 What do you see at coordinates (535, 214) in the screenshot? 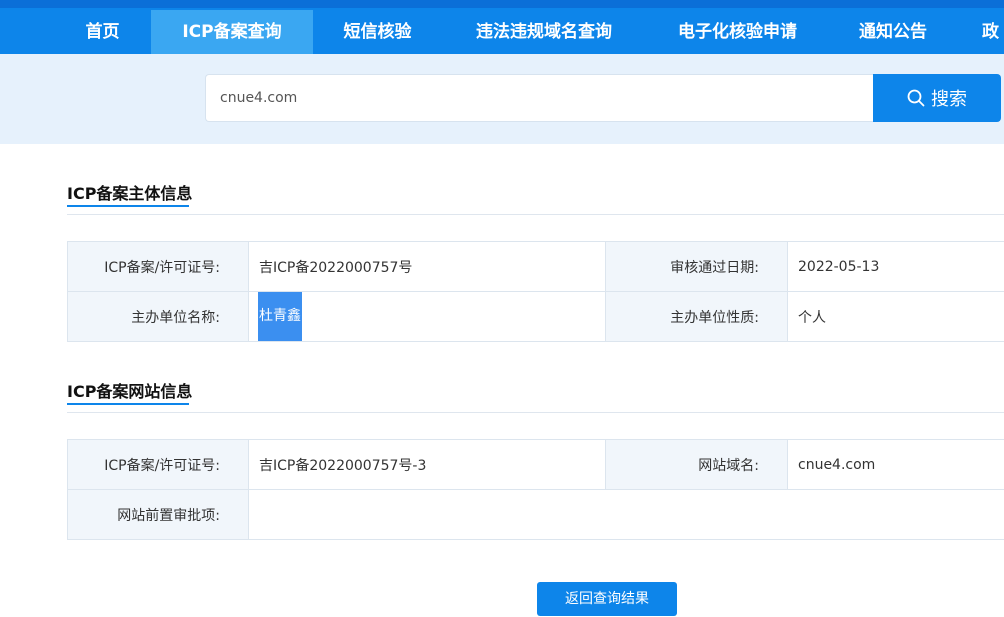
I see `subject-section-divider` at bounding box center [535, 214].